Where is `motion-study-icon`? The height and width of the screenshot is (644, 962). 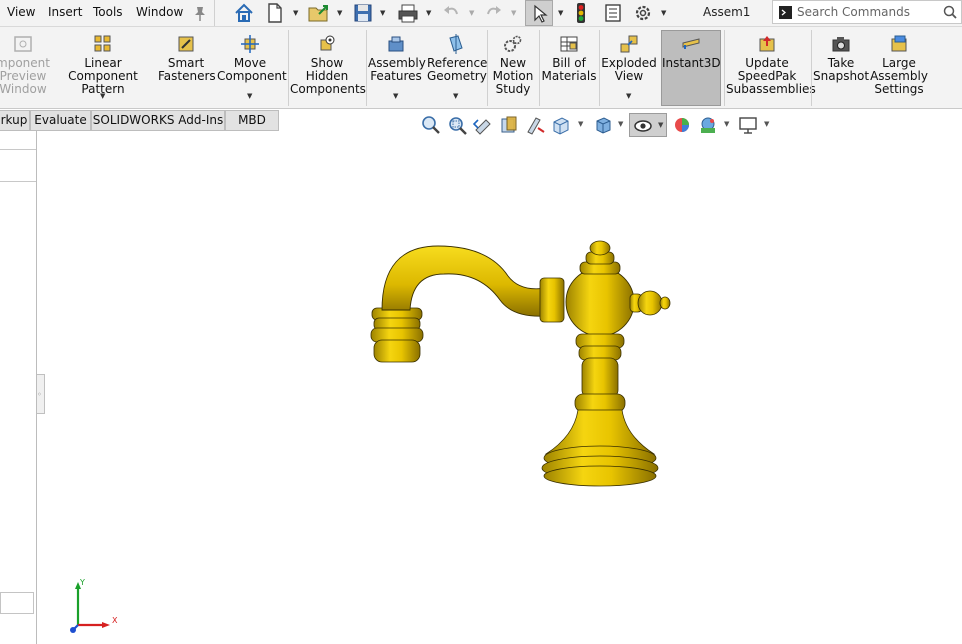 motion-study-icon is located at coordinates (513, 43).